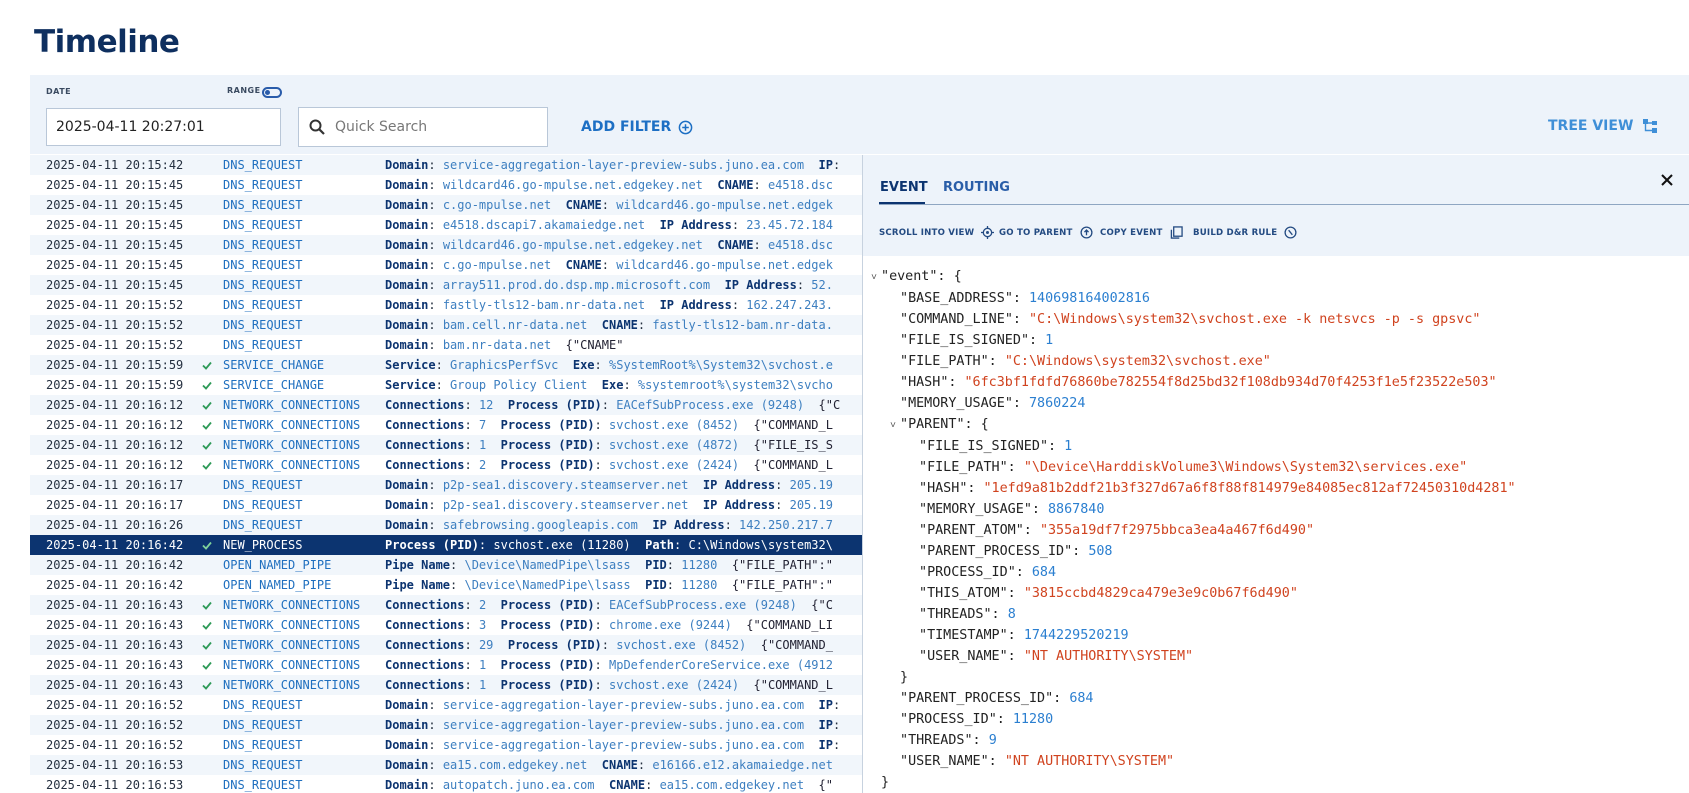 The height and width of the screenshot is (793, 1689). What do you see at coordinates (1667, 180) in the screenshot?
I see `close-icon` at bounding box center [1667, 180].